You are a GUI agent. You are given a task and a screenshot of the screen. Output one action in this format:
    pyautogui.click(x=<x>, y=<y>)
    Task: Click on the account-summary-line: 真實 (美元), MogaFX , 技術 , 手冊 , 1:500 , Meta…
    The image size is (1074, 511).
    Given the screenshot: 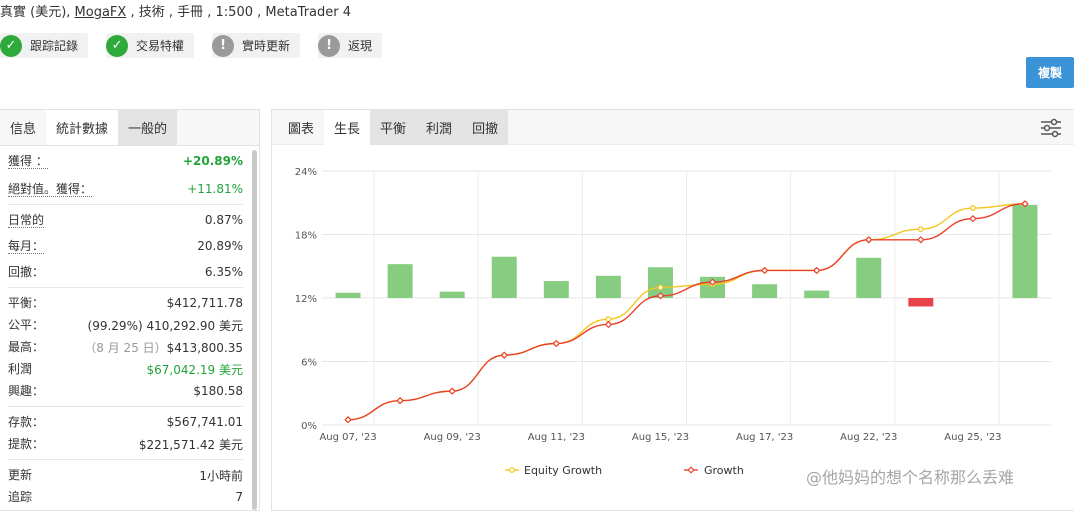 What is the action you would take?
    pyautogui.click(x=175, y=10)
    